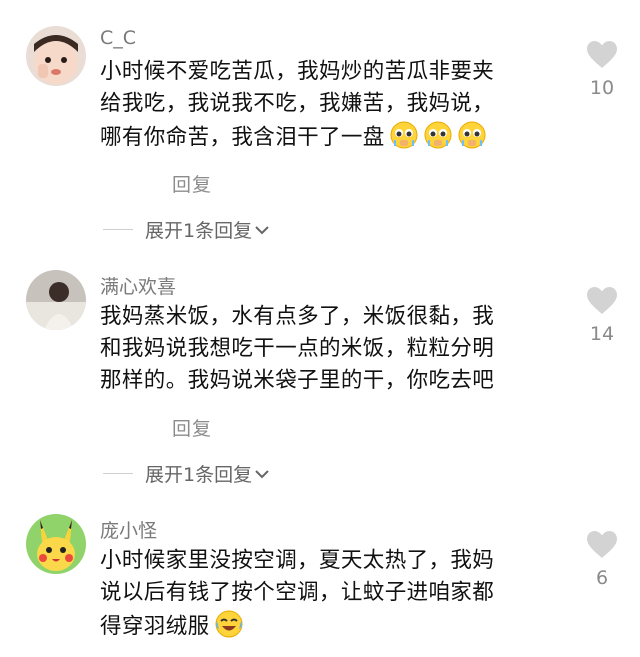  What do you see at coordinates (297, 316) in the screenshot?
I see `comment-line: 我妈蒸米饭，水有点多了，米饭很黏，我` at bounding box center [297, 316].